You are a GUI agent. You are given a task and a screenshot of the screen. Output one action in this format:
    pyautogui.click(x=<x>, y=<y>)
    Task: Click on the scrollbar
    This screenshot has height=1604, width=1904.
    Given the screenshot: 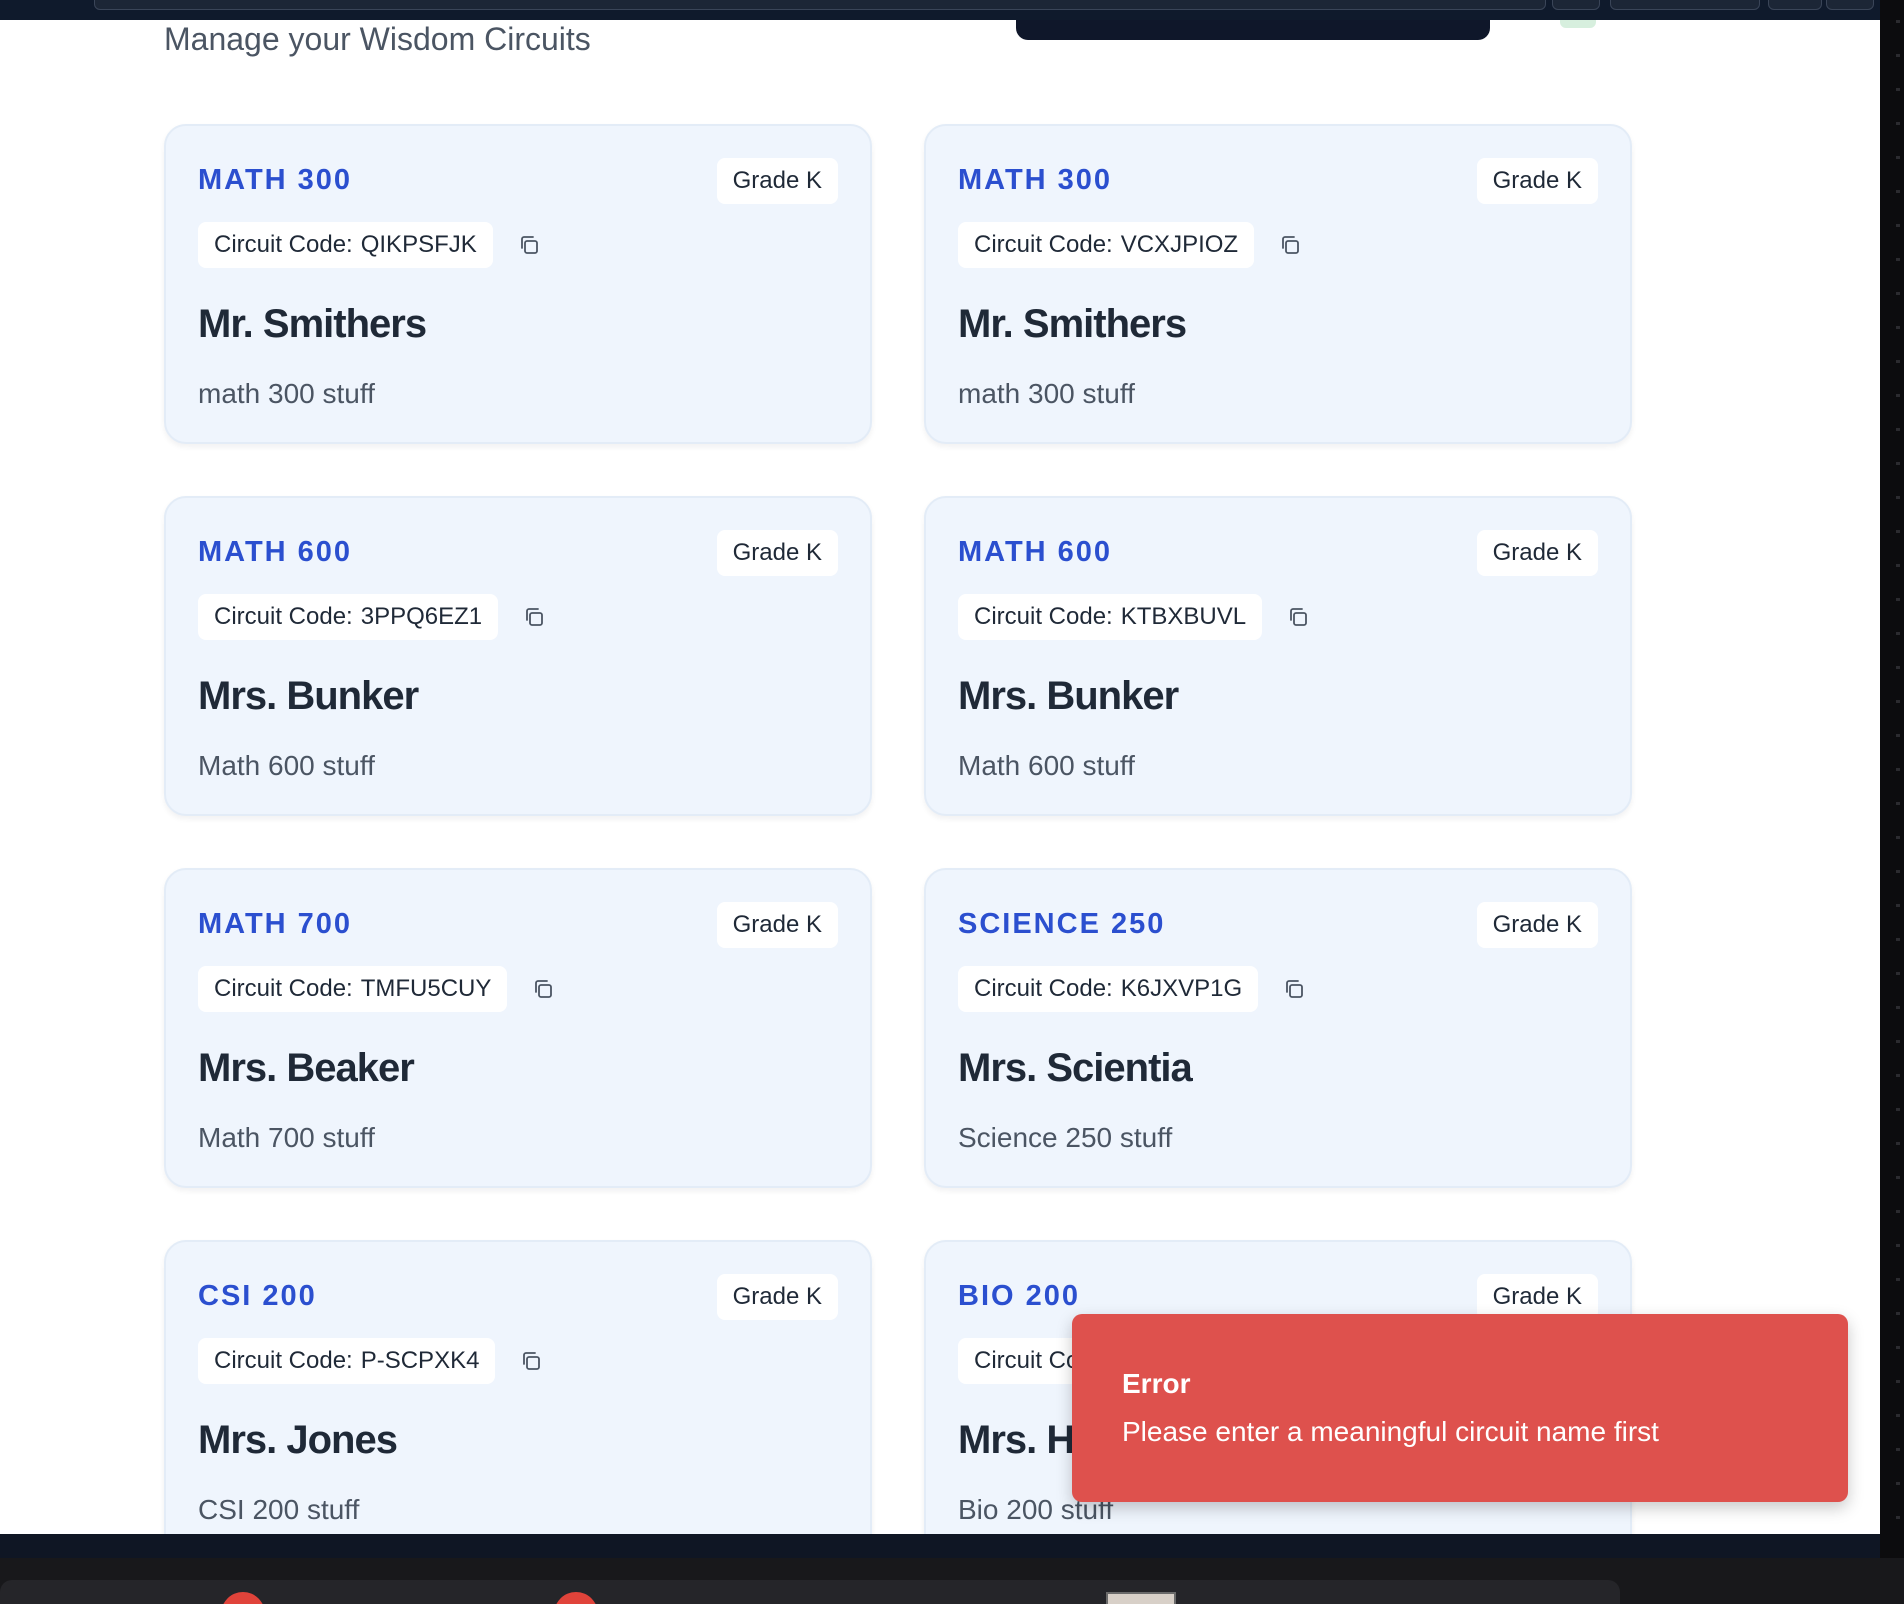 What is the action you would take?
    pyautogui.click(x=1898, y=780)
    